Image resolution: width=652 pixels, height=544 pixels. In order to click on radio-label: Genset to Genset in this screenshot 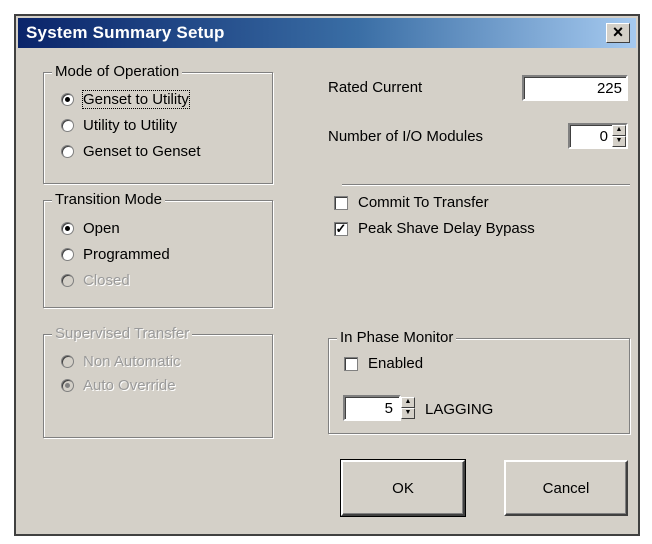, I will do `click(142, 151)`.